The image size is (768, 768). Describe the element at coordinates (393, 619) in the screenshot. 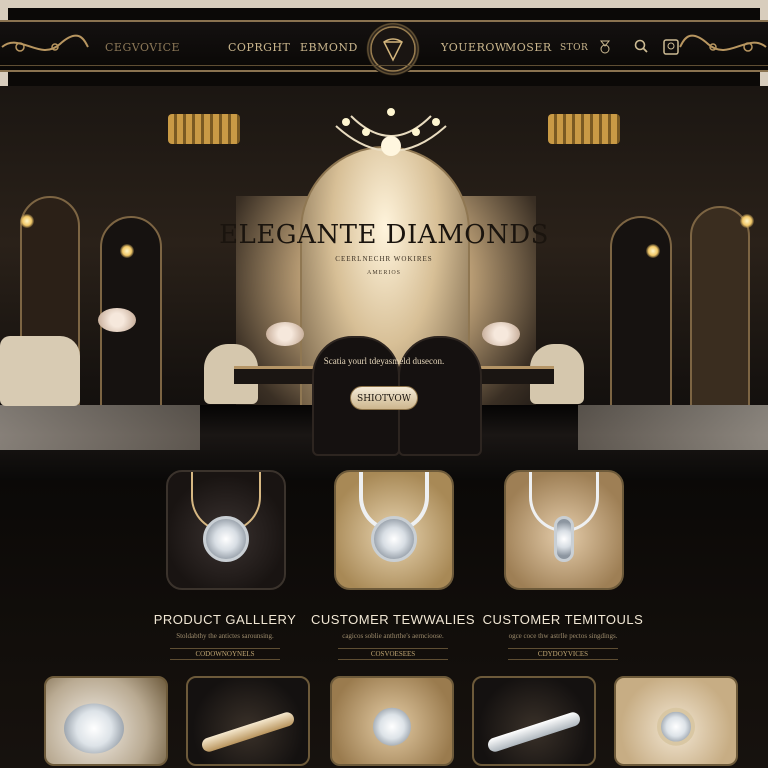

I see `product-title: CUSTOMER TEWWALIES` at that location.